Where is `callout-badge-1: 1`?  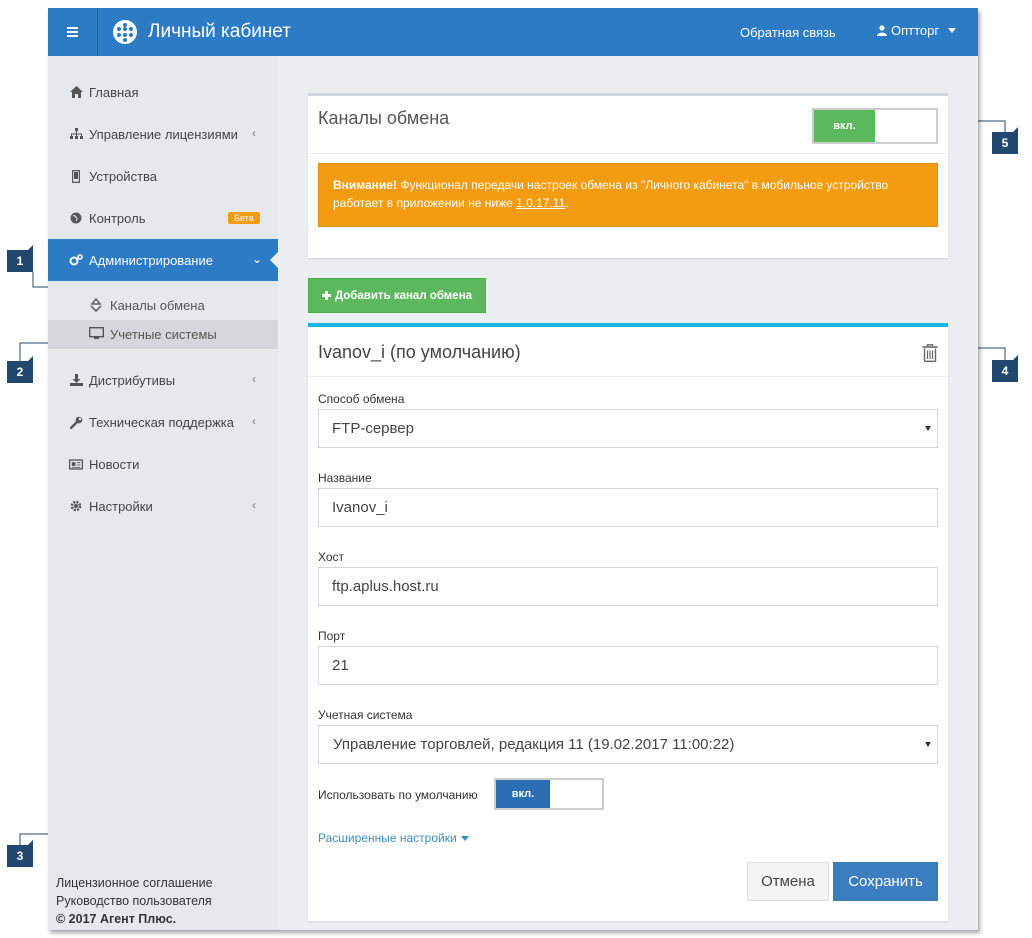
callout-badge-1: 1 is located at coordinates (20, 258).